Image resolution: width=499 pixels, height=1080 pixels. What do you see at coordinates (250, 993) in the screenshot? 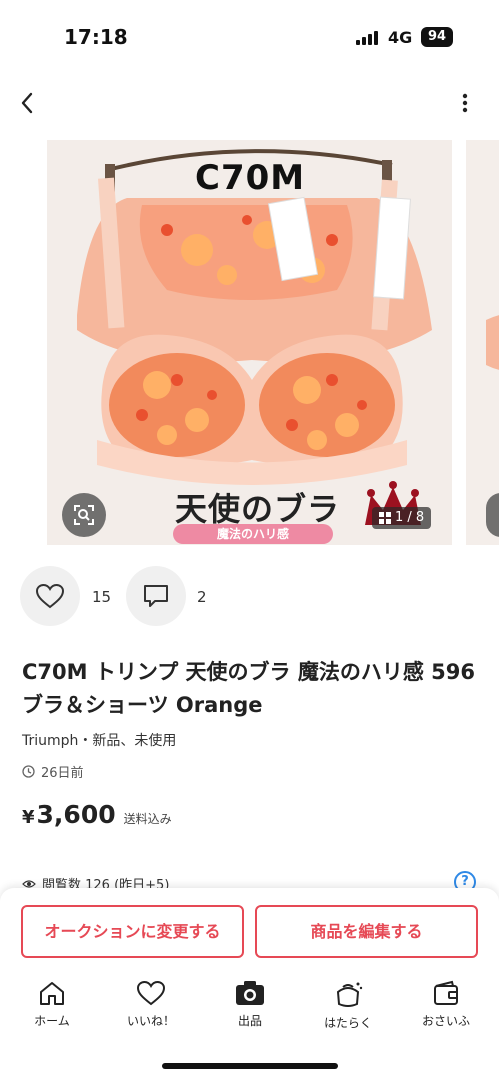
I see `camera-icon` at bounding box center [250, 993].